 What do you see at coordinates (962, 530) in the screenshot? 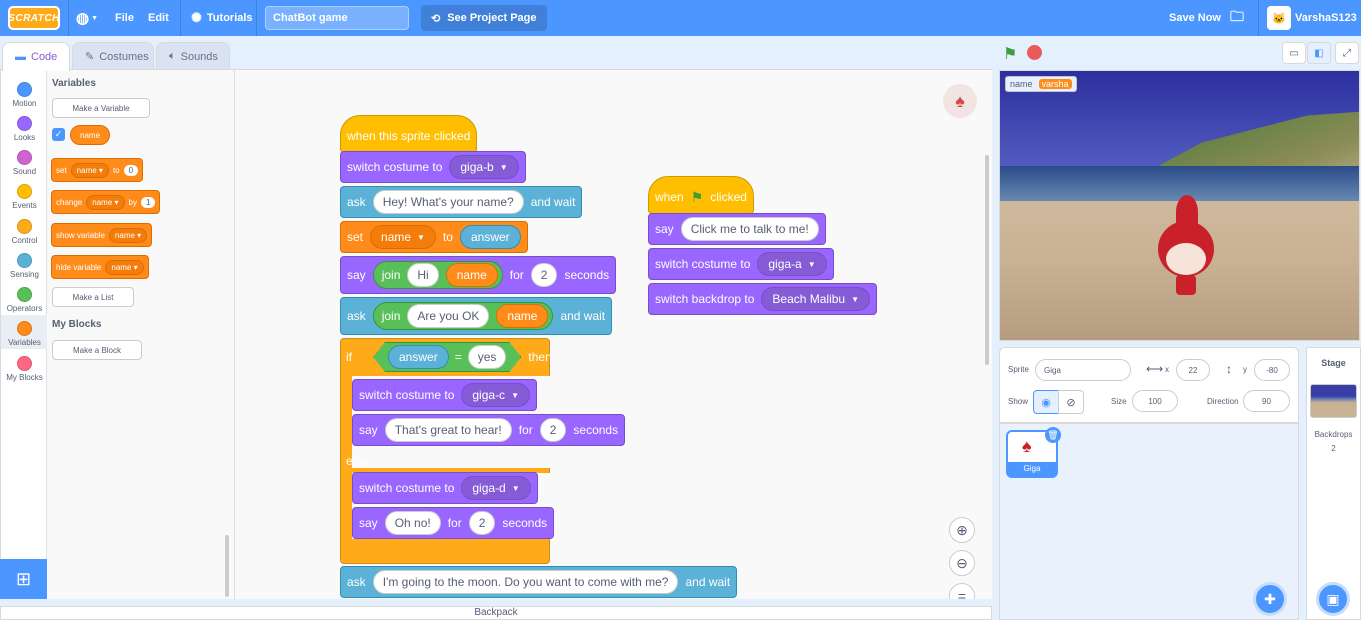
I see `zoom-in-button: ⊕` at bounding box center [962, 530].